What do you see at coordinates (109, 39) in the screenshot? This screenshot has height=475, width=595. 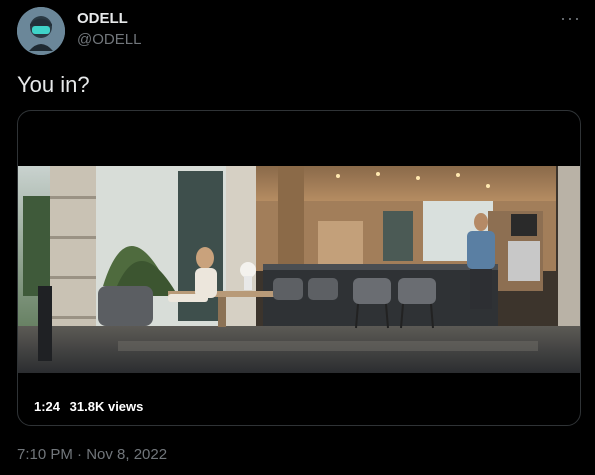 I see `author-handle: @ODELL` at bounding box center [109, 39].